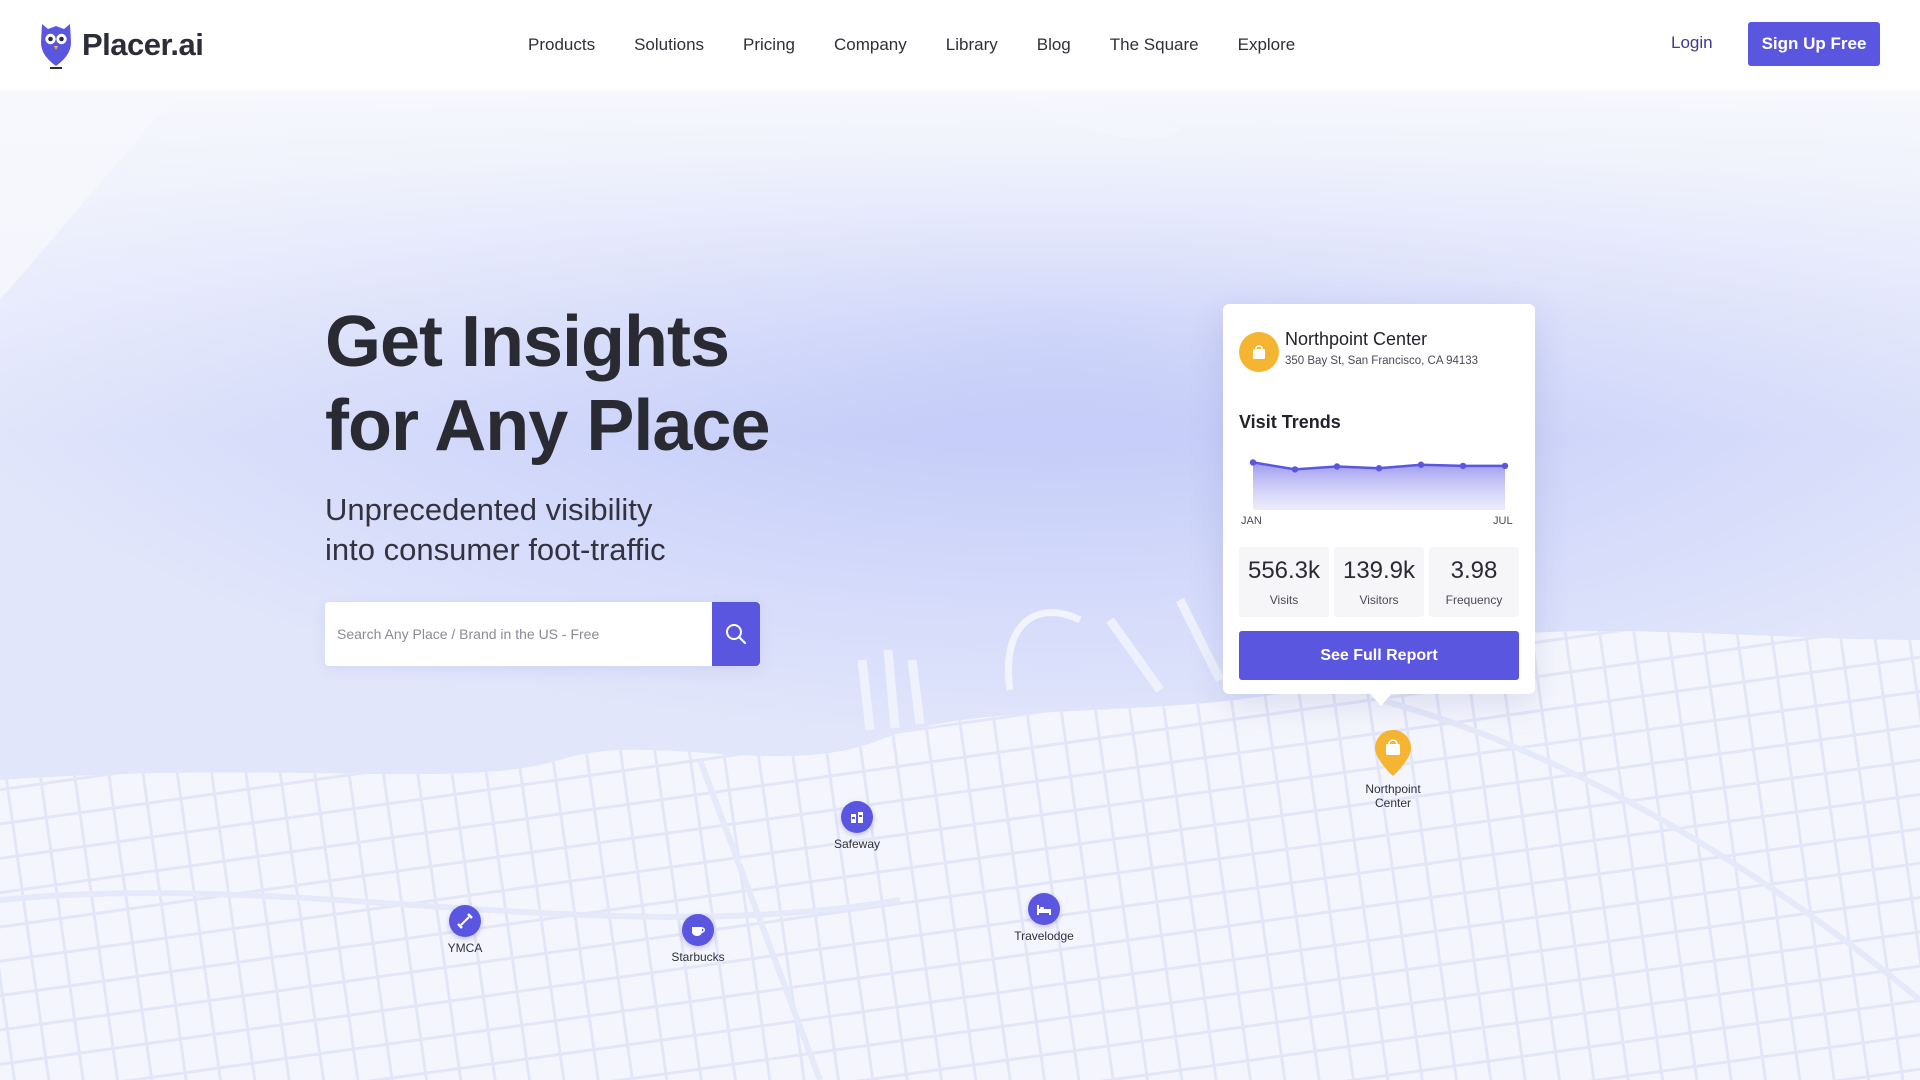 This screenshot has height=1080, width=1920. Describe the element at coordinates (465, 948) in the screenshot. I see `pin-label: YMCA` at that location.